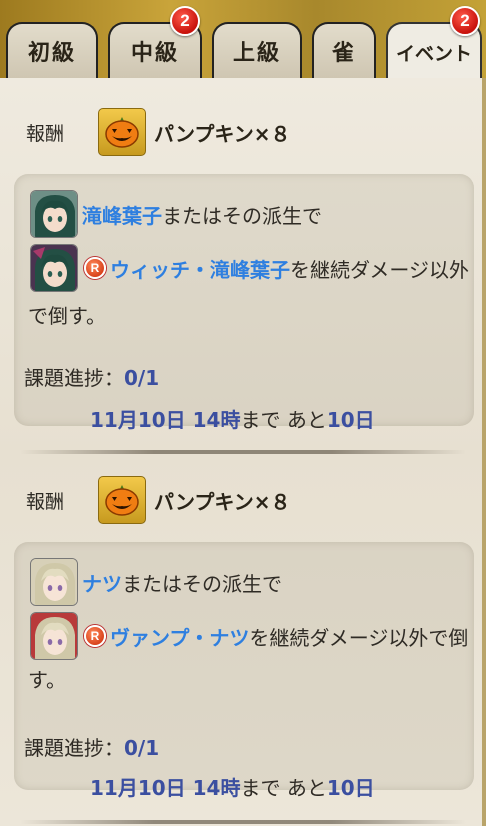  I want to click on task-line: R ヴァンプ・ナツ を継続ダメージ以外で倒, so click(249, 636).